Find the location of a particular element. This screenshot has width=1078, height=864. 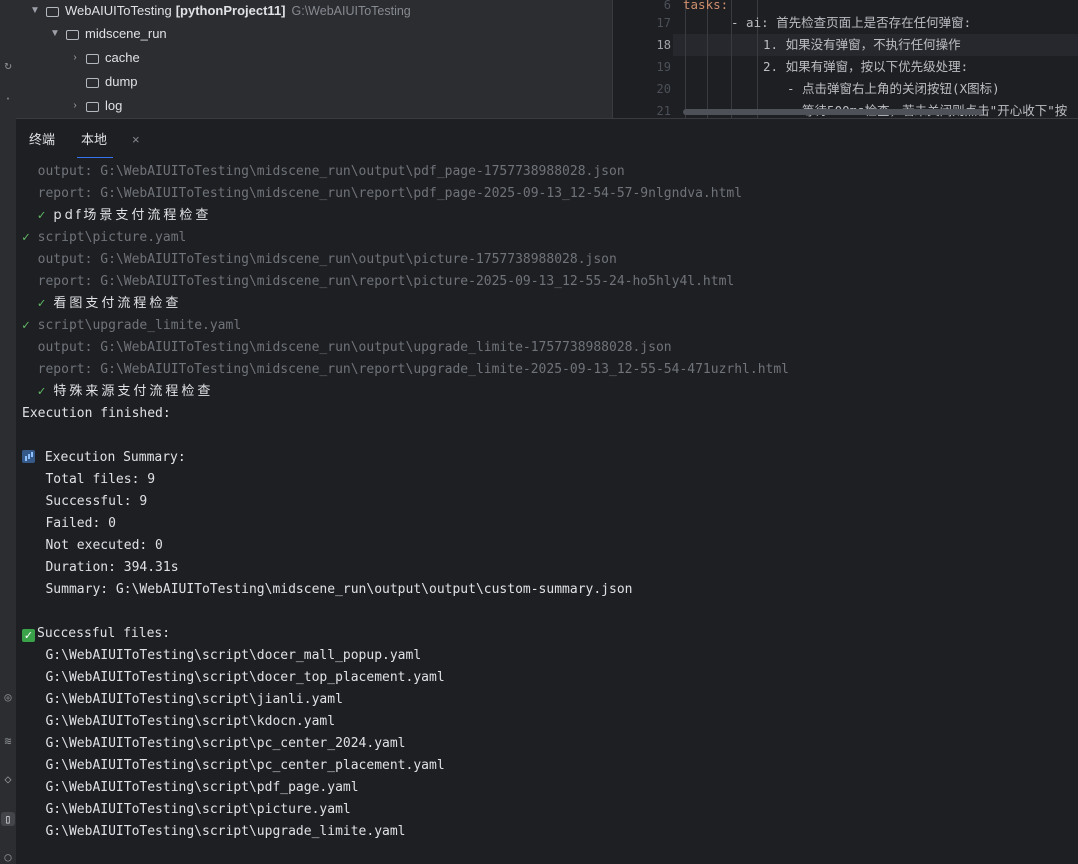

terminal-line: Execution Summary: is located at coordinates (104, 458).